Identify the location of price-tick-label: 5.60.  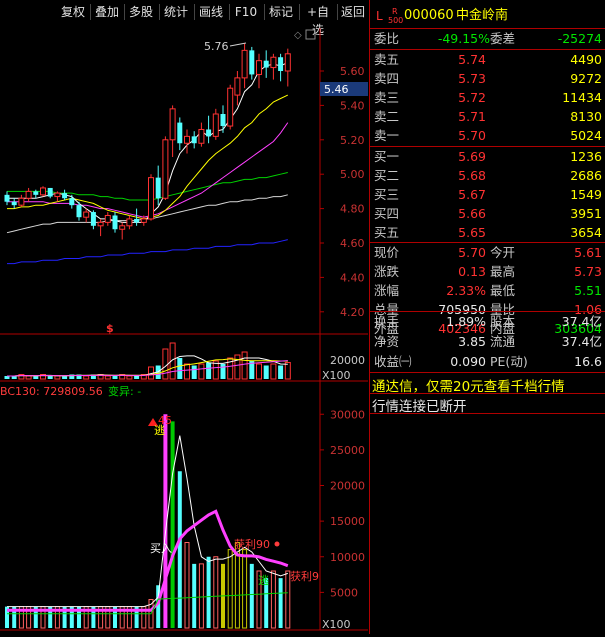
(352, 71).